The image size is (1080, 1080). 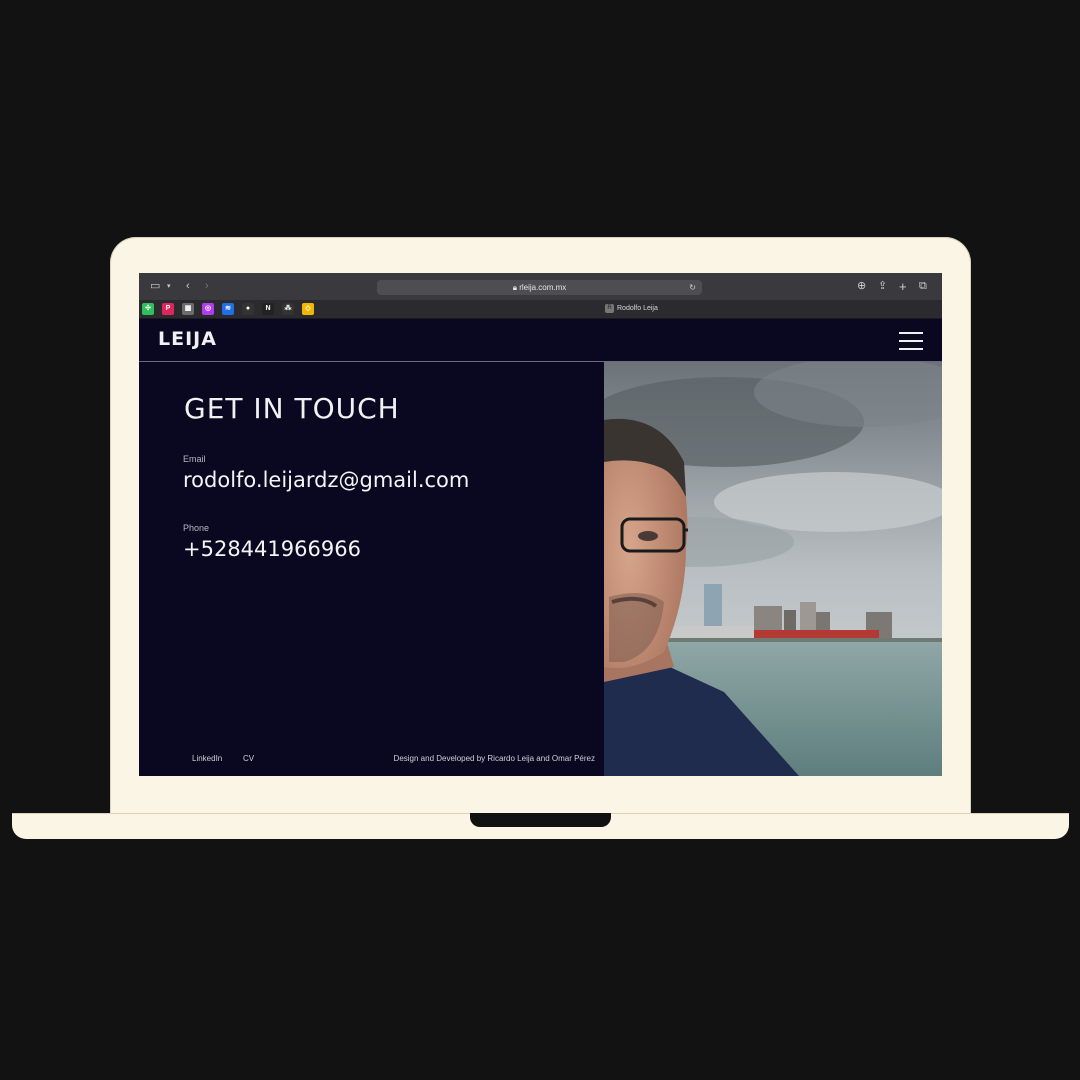 I want to click on back-icon: ‹, so click(x=188, y=286).